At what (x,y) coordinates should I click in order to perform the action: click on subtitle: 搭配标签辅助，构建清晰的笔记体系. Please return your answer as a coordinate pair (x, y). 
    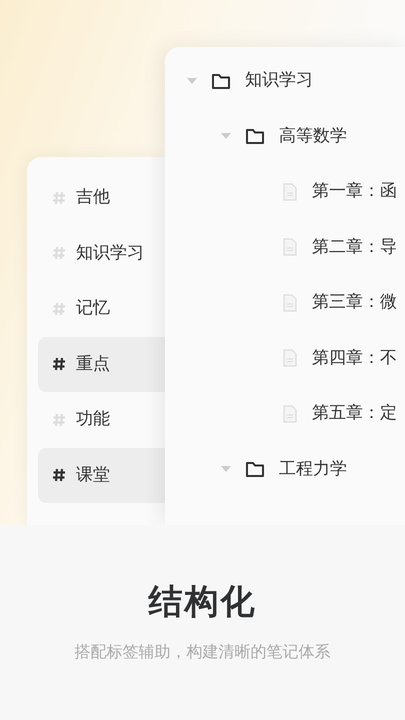
    Looking at the image, I should click on (202, 652).